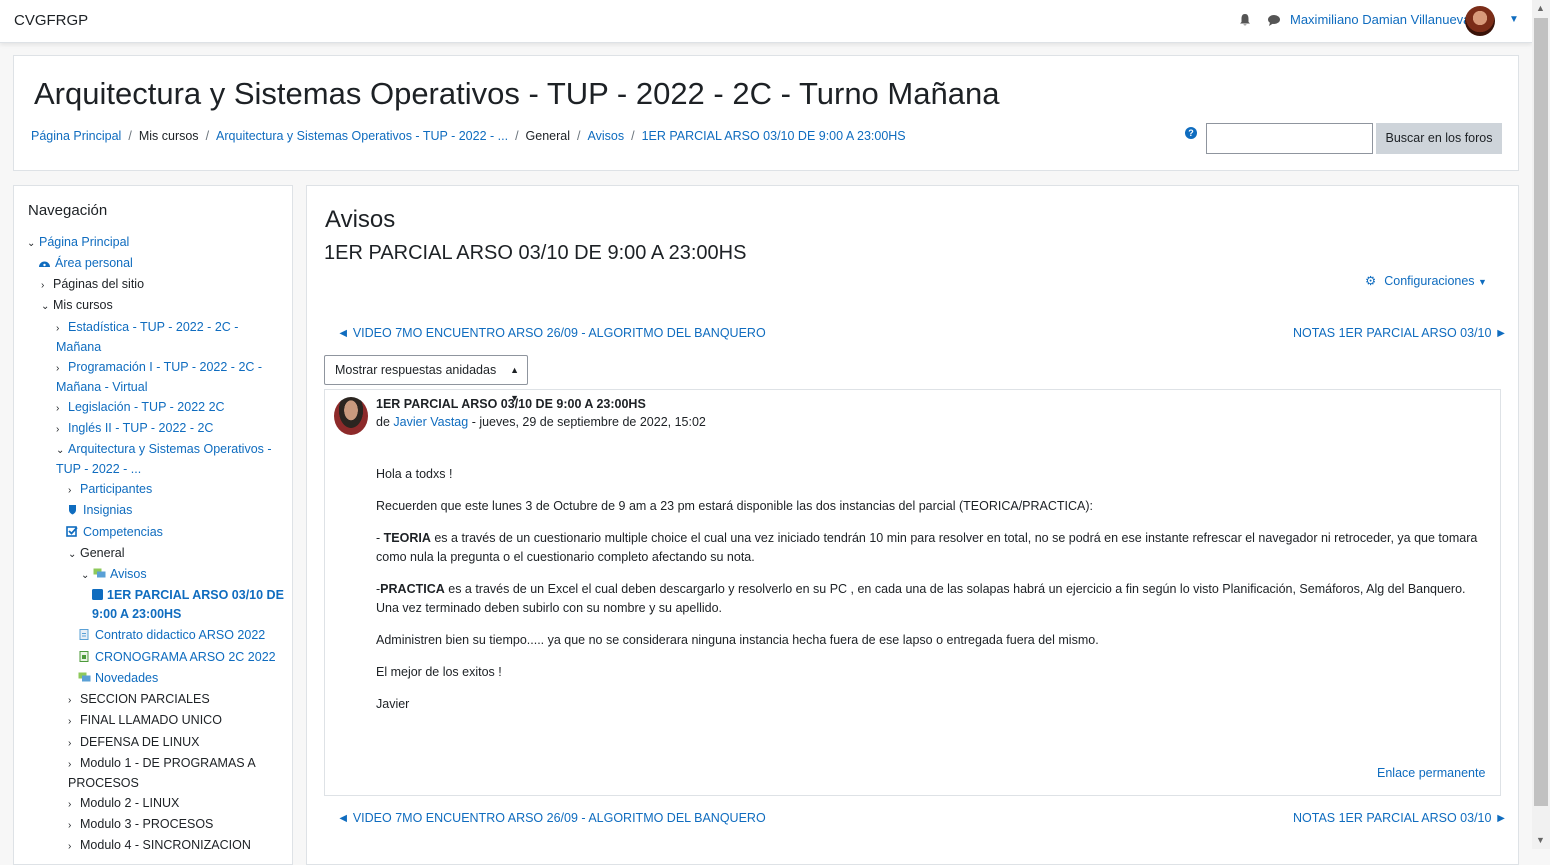 The height and width of the screenshot is (865, 1550). What do you see at coordinates (78, 243) in the screenshot?
I see `nav-item-home: ⌄ Página Principal` at bounding box center [78, 243].